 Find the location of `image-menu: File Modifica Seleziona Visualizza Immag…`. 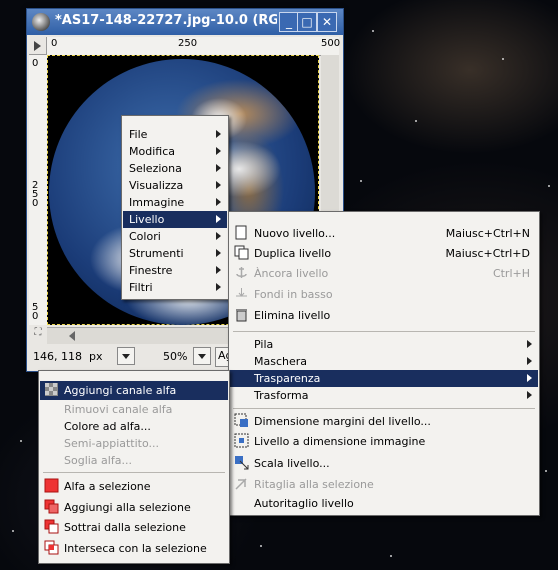

image-menu: File Modifica Seleziona Visualizza Immag… is located at coordinates (175, 207).